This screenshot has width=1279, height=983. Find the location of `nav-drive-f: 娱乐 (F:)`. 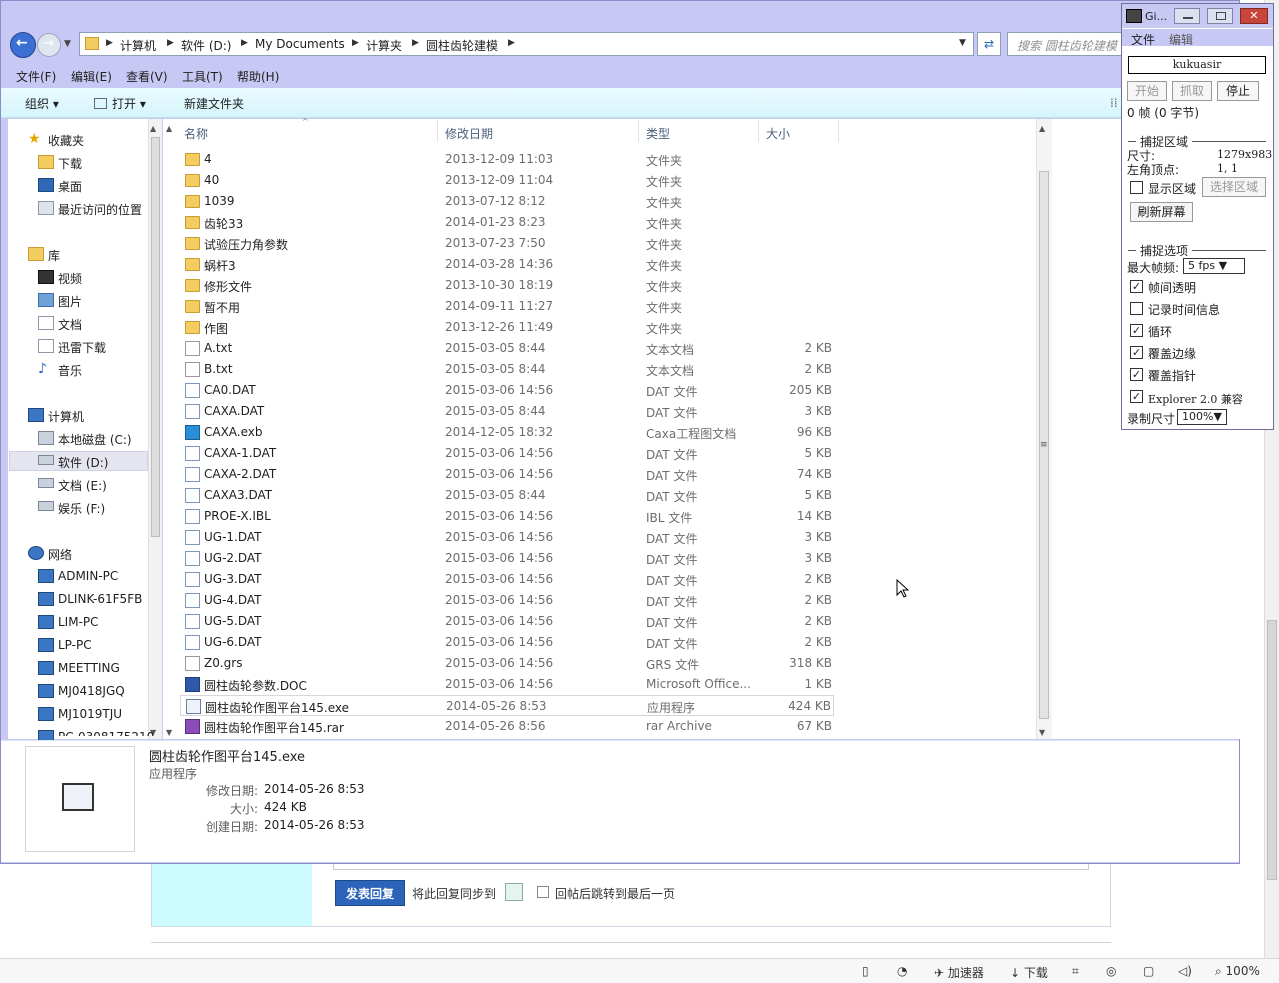

nav-drive-f: 娱乐 (F:) is located at coordinates (81, 508).